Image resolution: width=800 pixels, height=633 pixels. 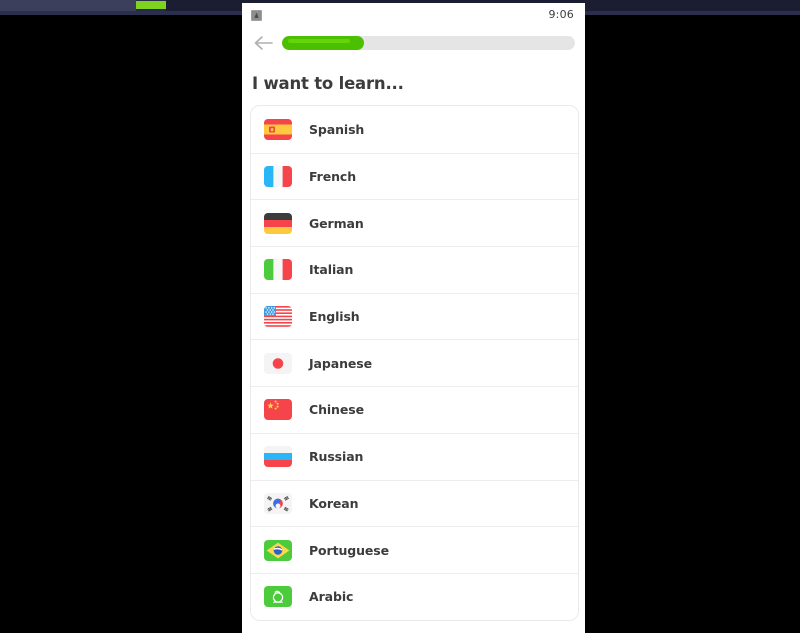 I want to click on list-item-chinese: Chinese, so click(x=414, y=409).